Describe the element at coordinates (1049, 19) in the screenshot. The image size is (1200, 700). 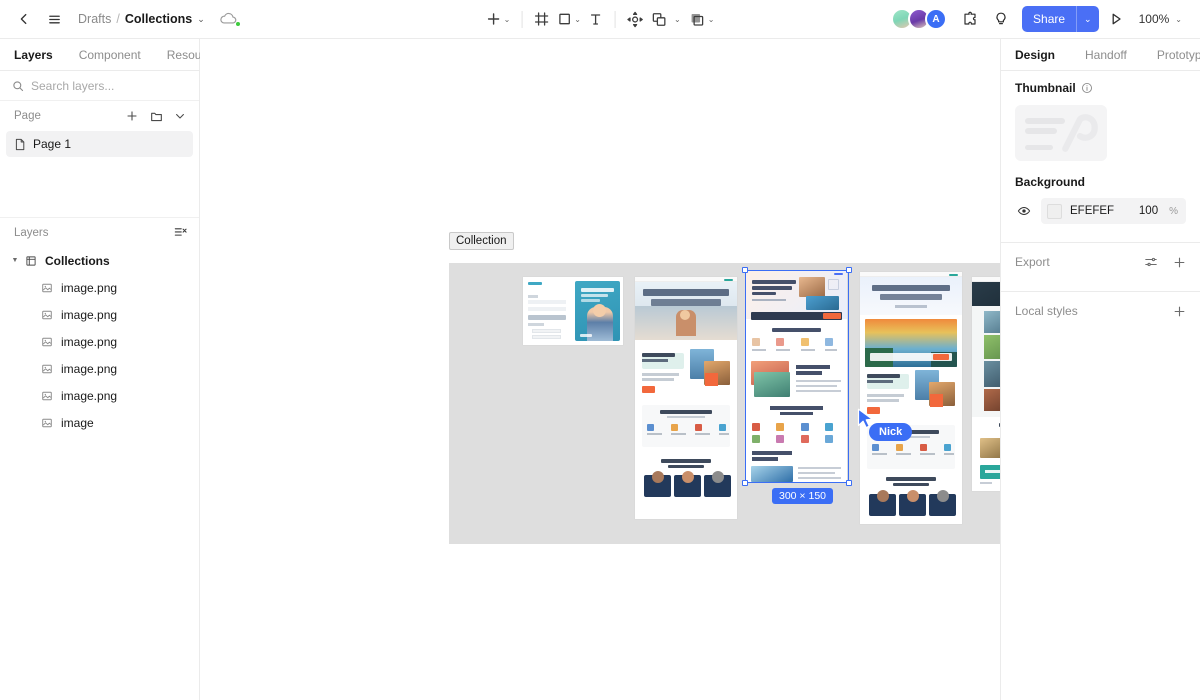
I see `share-button-label: Share` at that location.